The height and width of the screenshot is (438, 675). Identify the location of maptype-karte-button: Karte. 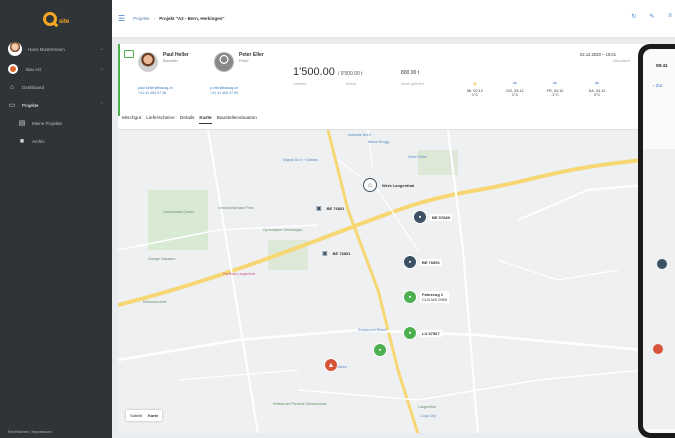
(153, 415).